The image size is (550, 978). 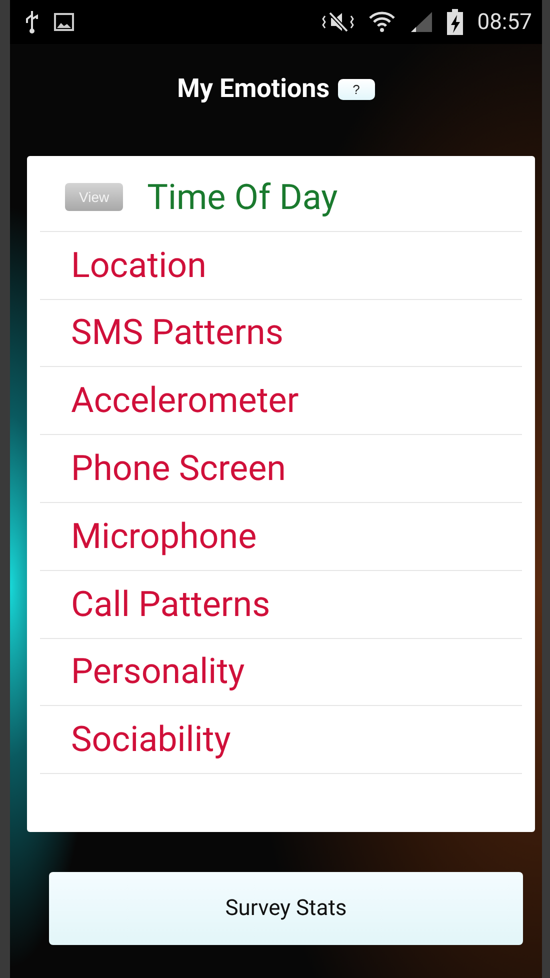 What do you see at coordinates (504, 22) in the screenshot?
I see `clock-time: 08:57` at bounding box center [504, 22].